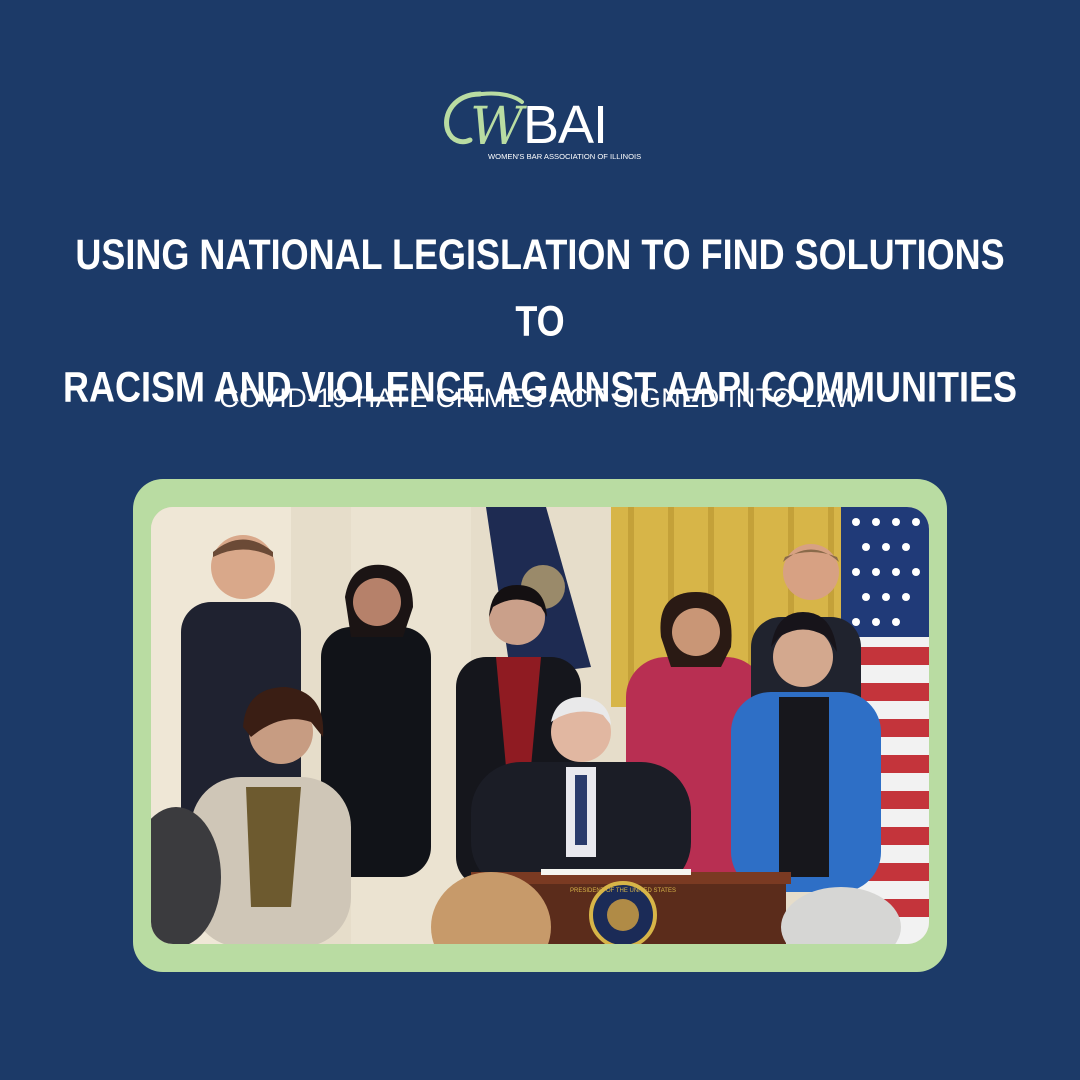 The height and width of the screenshot is (1080, 1080). I want to click on logo-script-letter: W, so click(498, 127).